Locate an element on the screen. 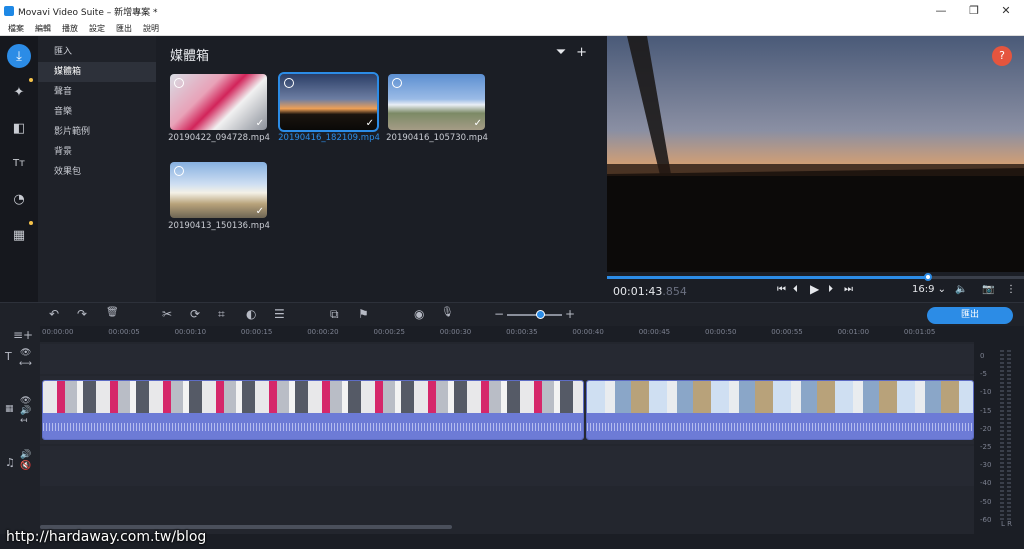 The width and height of the screenshot is (1024, 549). import-menu: 匯入 媒體箱 聲音 音樂 影片範例 背景 效果包 is located at coordinates (97, 169).